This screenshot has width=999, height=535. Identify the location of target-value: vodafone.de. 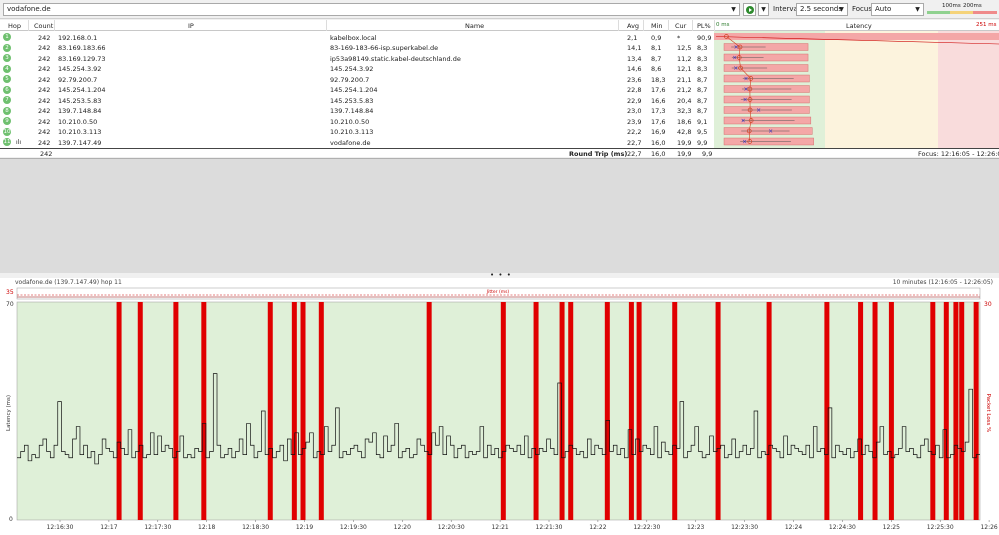
(29, 9).